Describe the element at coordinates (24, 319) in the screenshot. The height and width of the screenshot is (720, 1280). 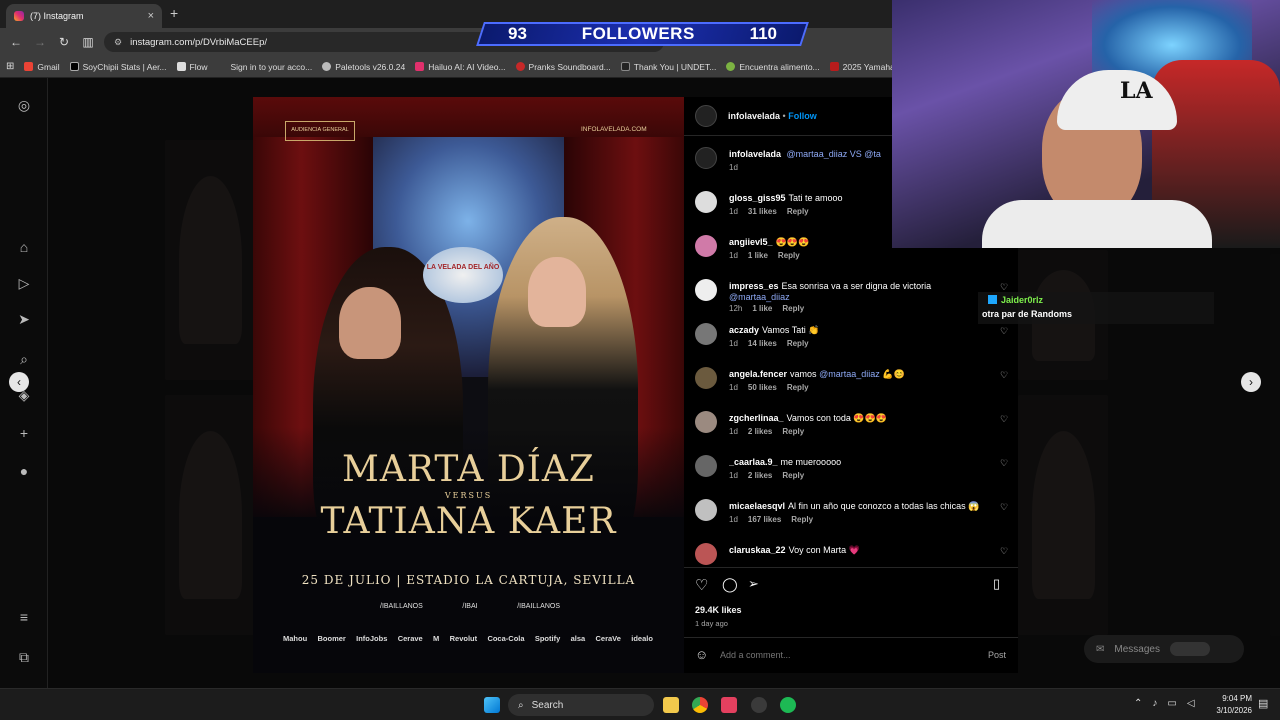
I see `send-icon: ➤` at that location.